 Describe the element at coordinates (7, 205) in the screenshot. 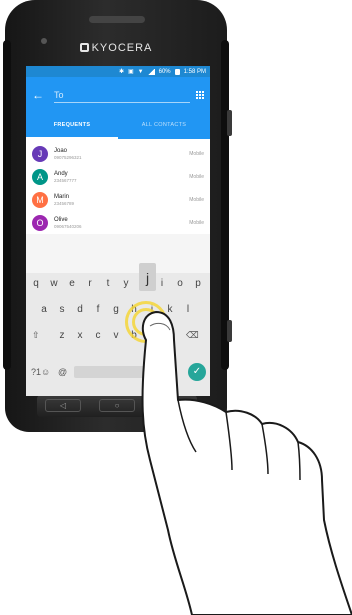

I see `left-bumper` at that location.